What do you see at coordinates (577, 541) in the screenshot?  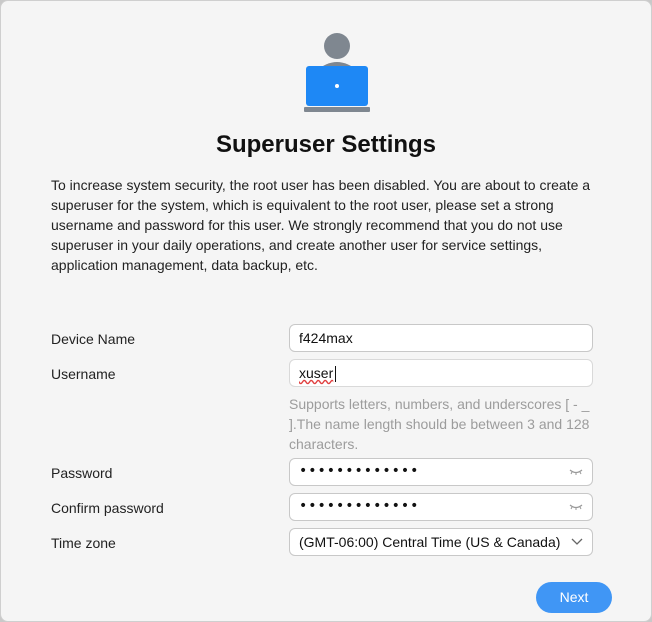 I see `chevron-down-icon` at bounding box center [577, 541].